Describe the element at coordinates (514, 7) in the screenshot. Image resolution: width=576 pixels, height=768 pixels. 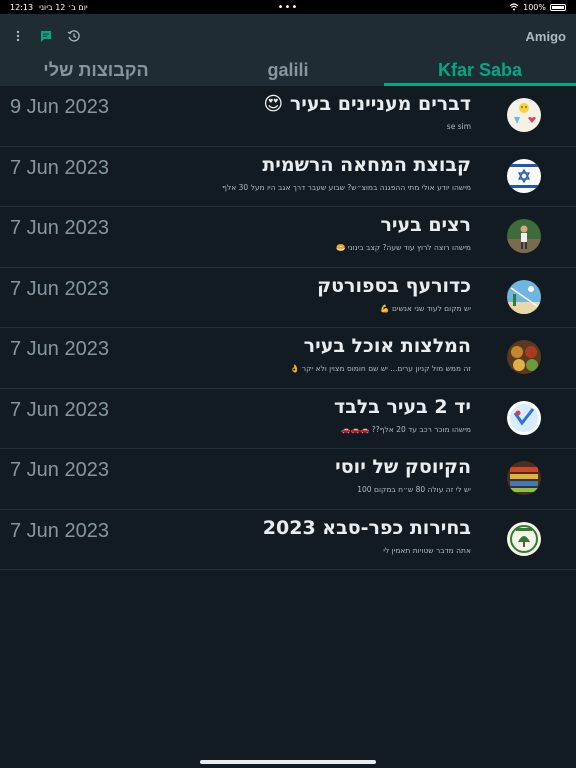
I see `wifi-icon` at that location.